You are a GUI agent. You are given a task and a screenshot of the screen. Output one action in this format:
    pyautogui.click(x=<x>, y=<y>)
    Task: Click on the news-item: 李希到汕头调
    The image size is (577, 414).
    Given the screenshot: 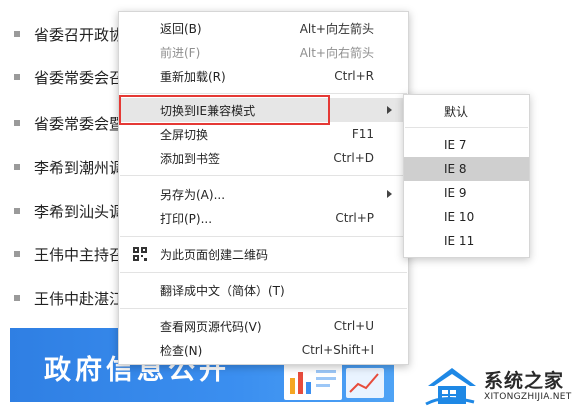 What is the action you would take?
    pyautogui.click(x=69, y=211)
    